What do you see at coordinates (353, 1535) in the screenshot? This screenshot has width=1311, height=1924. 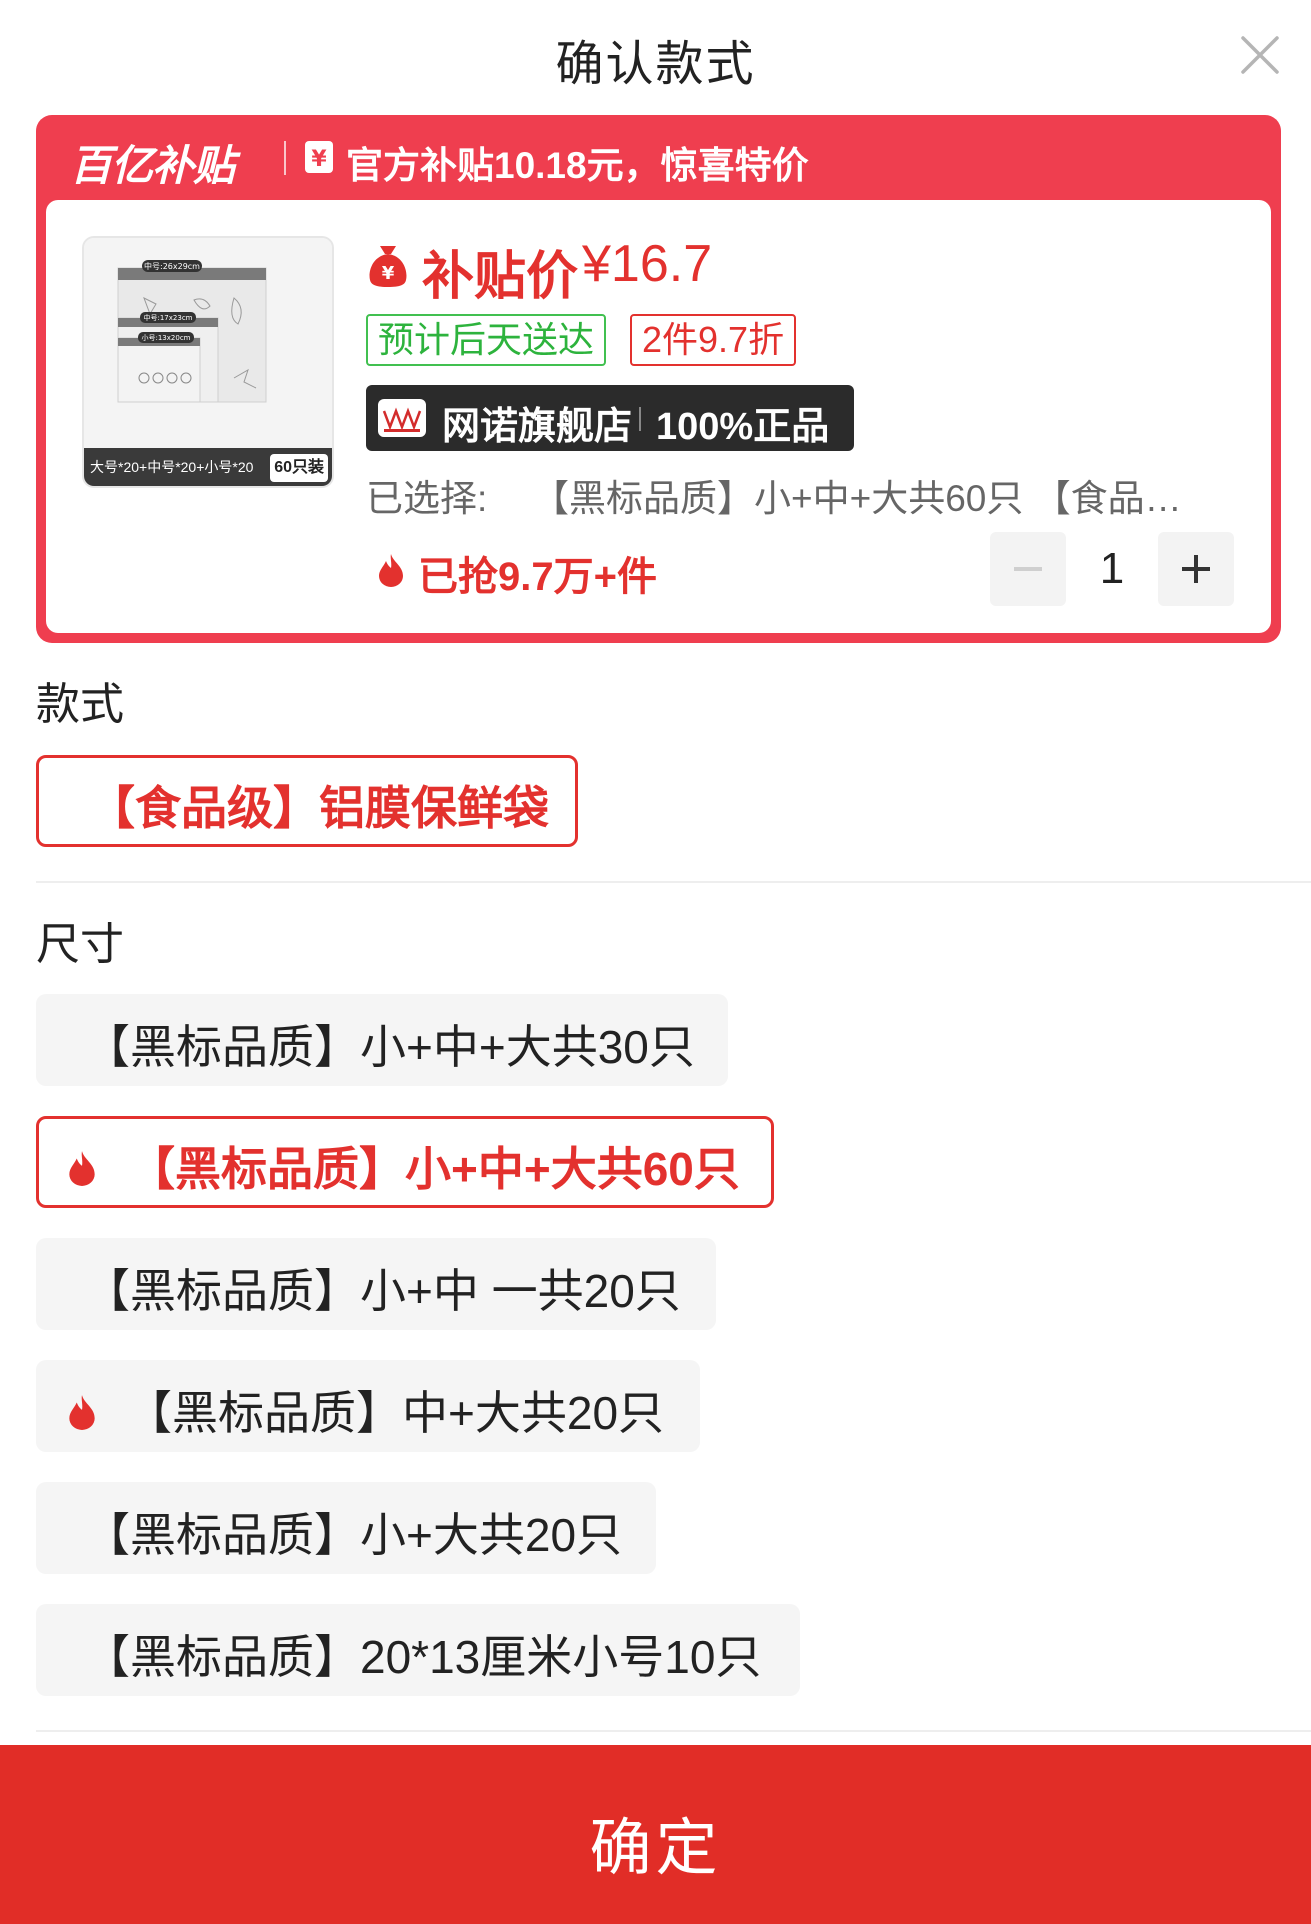 I see `size-option-label: 【黑标品质】小+大共20只` at bounding box center [353, 1535].